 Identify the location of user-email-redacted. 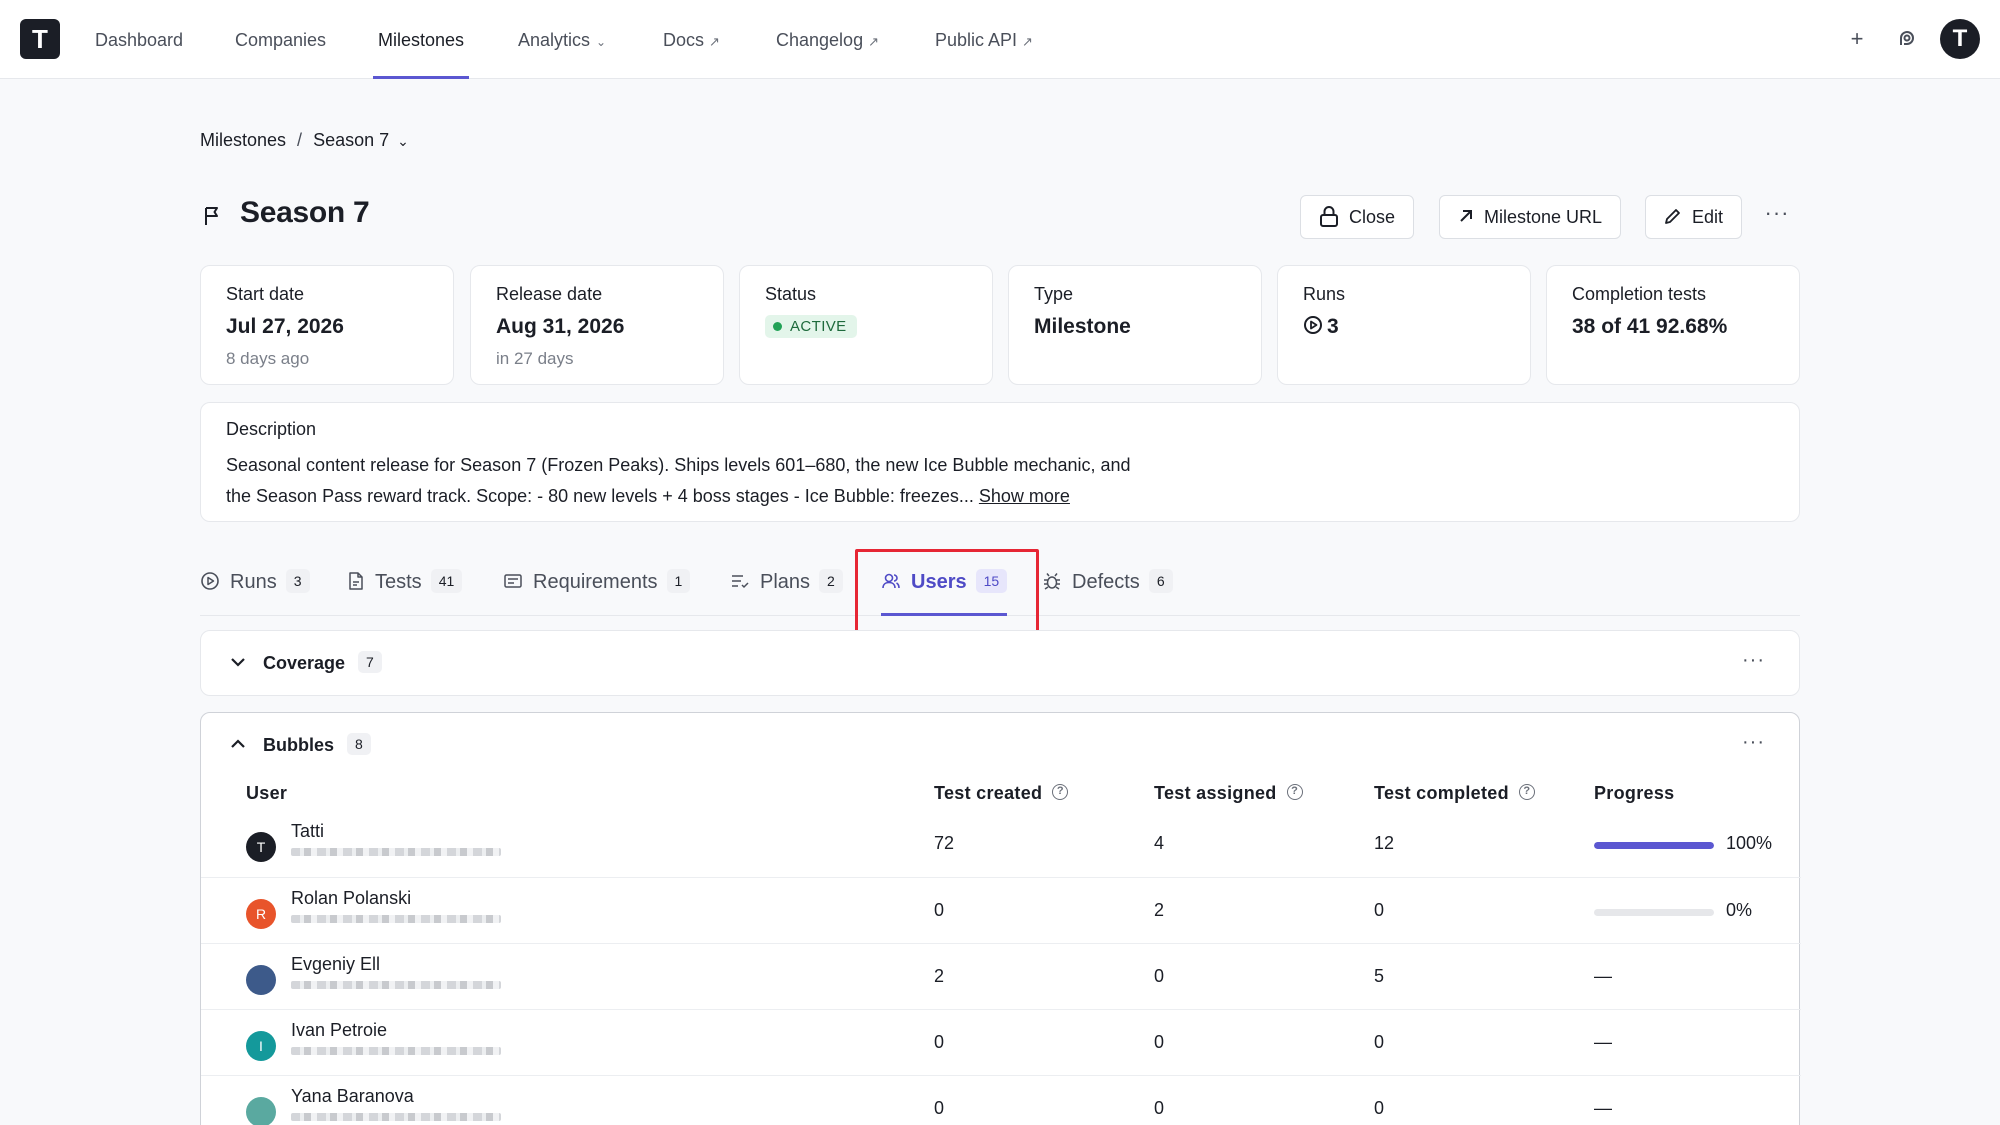
(396, 1051).